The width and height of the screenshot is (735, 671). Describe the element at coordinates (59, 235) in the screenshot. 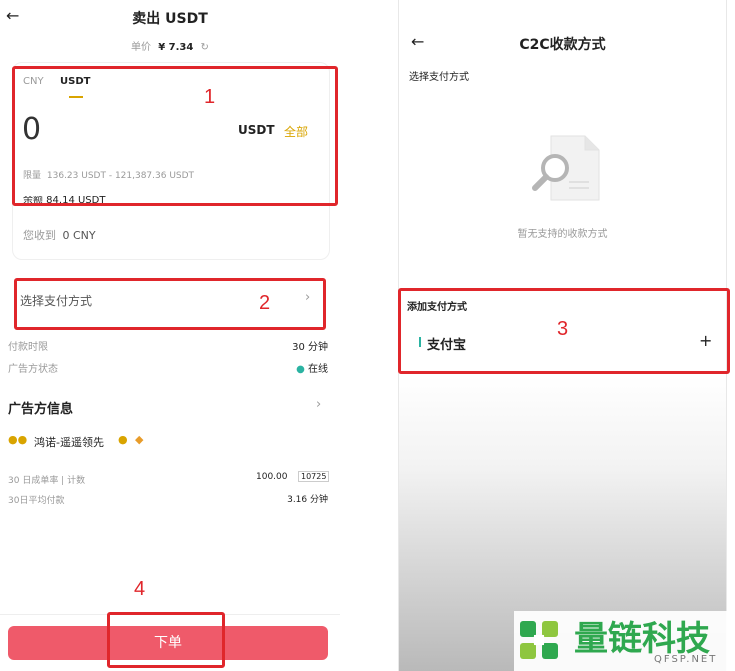

I see `receive-row: 您收到 0 CNY` at that location.